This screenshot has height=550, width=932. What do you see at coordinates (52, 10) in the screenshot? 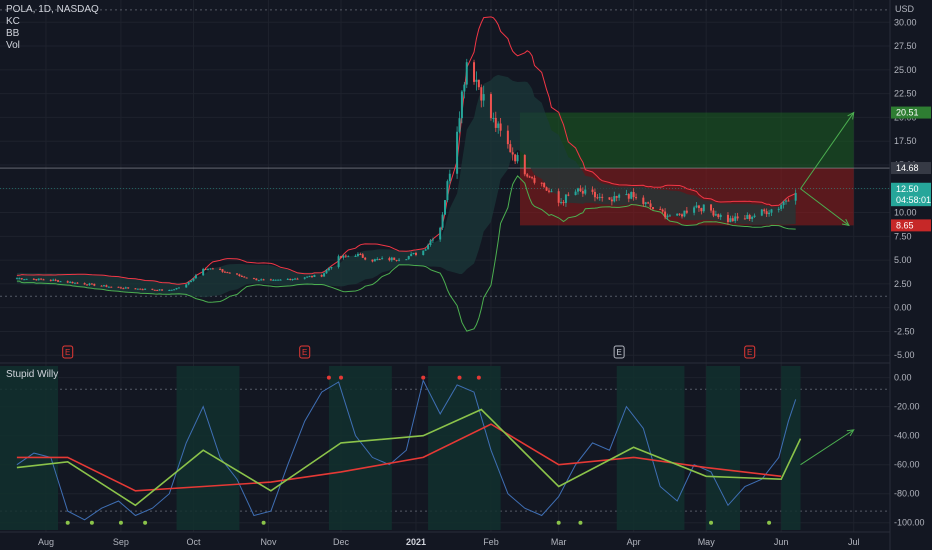
I see `symbol-title: POLA, 1D, NASDAQ` at bounding box center [52, 10].